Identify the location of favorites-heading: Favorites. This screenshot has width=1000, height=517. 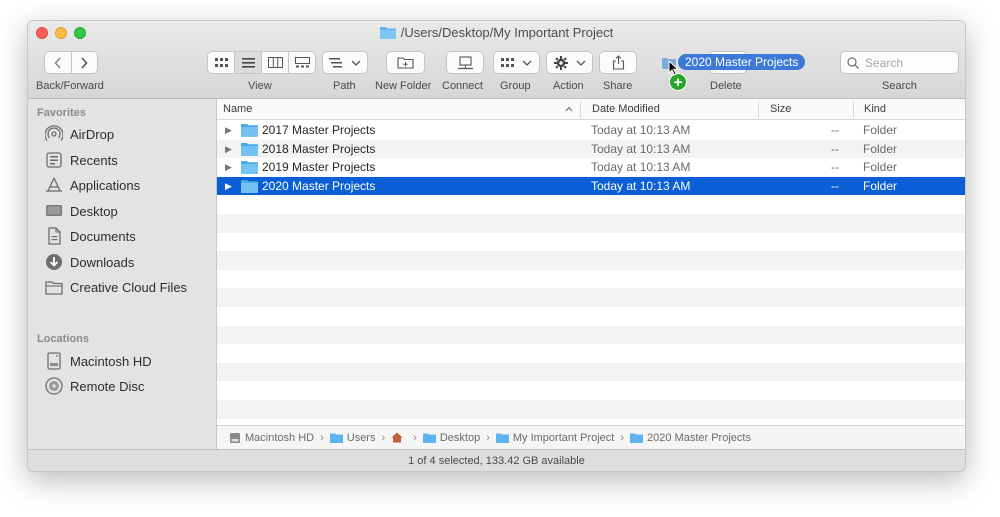
(61, 113).